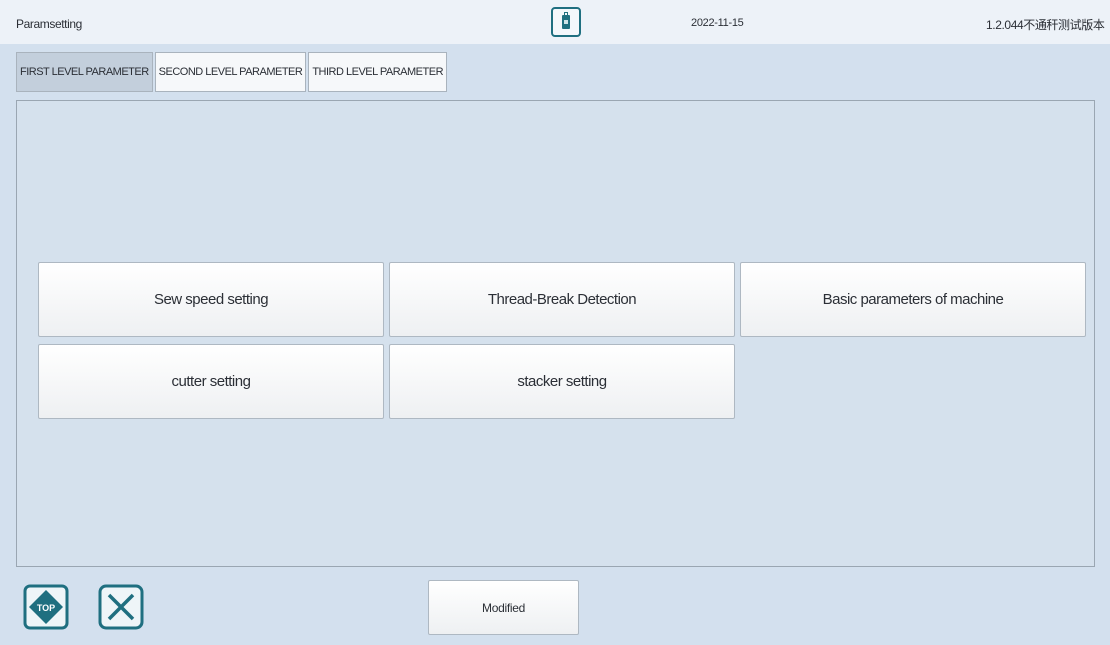 This screenshot has width=1110, height=645. Describe the element at coordinates (84, 72) in the screenshot. I see `tab-first-level-parameter: FIRST LEVEL PARAMETER` at that location.